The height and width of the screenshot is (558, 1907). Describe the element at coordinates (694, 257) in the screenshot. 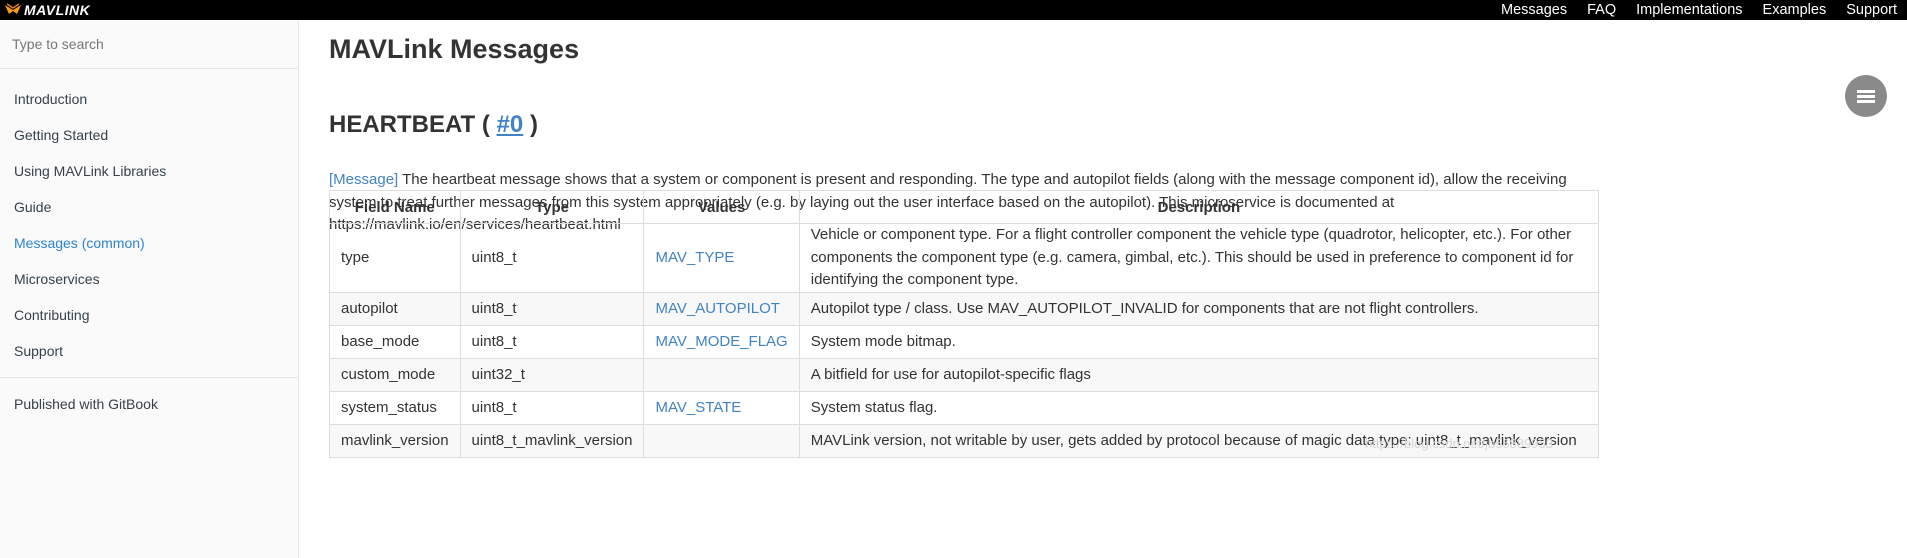

I see `enum-link: MAV_TYPE` at that location.